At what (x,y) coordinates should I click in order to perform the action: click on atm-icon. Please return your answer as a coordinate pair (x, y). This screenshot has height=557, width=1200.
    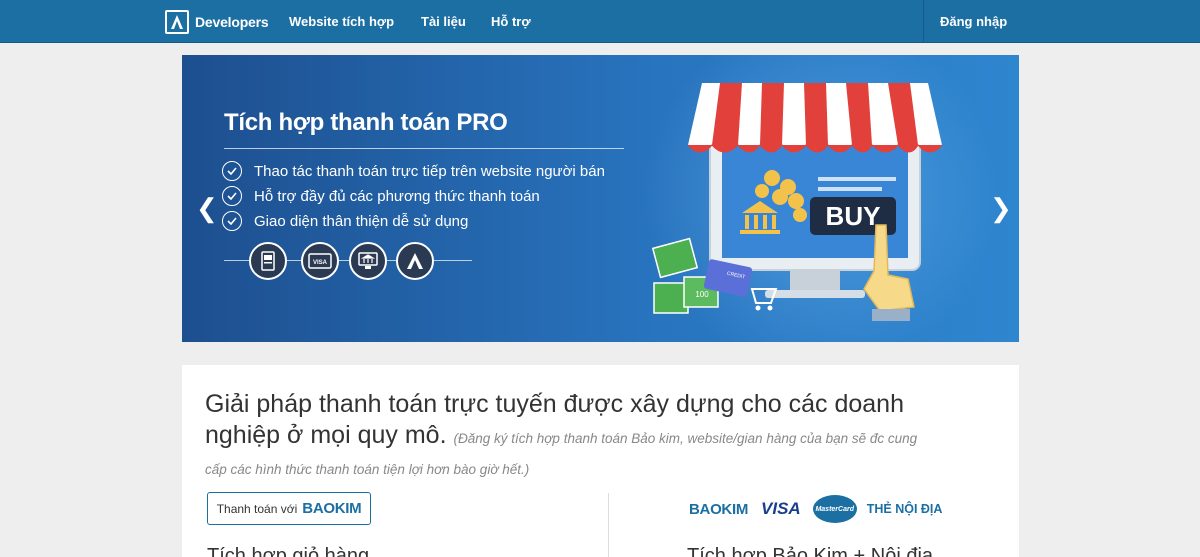
    Looking at the image, I should click on (268, 261).